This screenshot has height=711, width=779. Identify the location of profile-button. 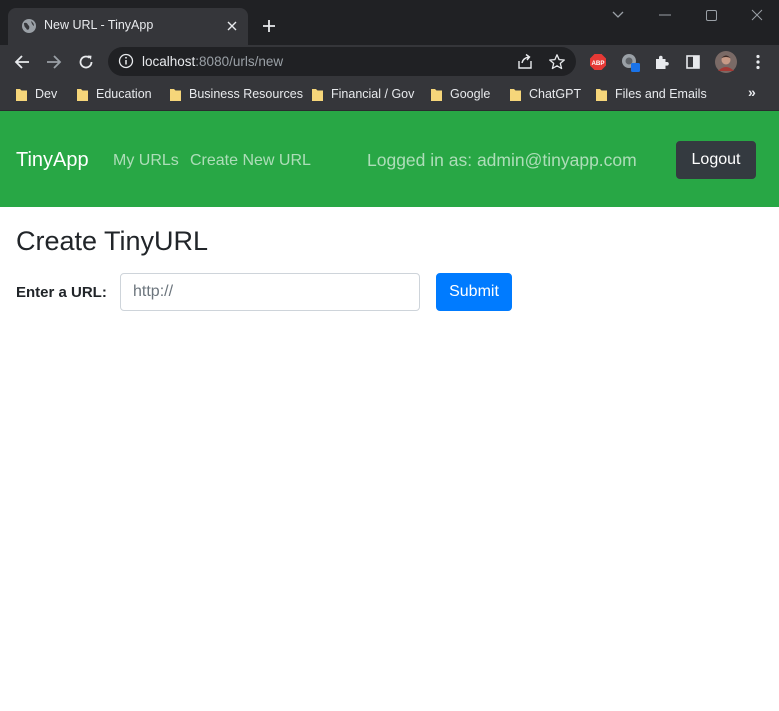
(726, 62).